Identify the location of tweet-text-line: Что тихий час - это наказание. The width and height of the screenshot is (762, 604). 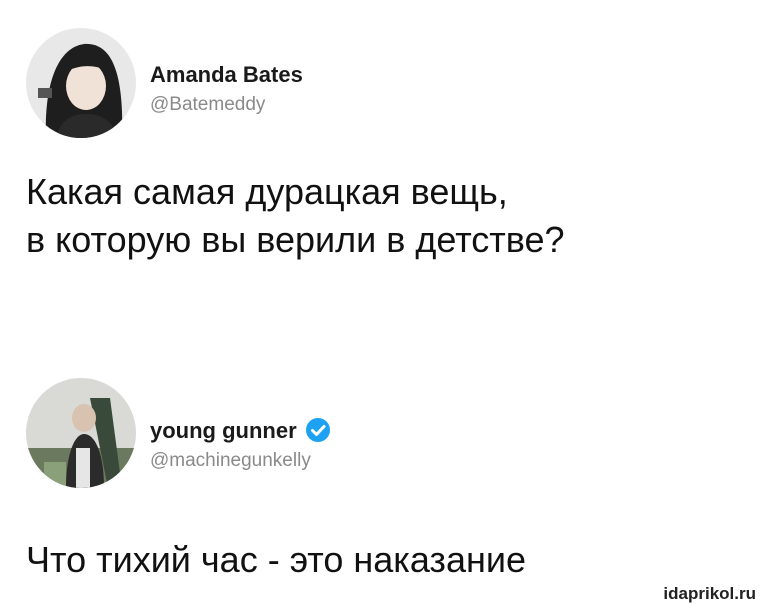
(276, 559).